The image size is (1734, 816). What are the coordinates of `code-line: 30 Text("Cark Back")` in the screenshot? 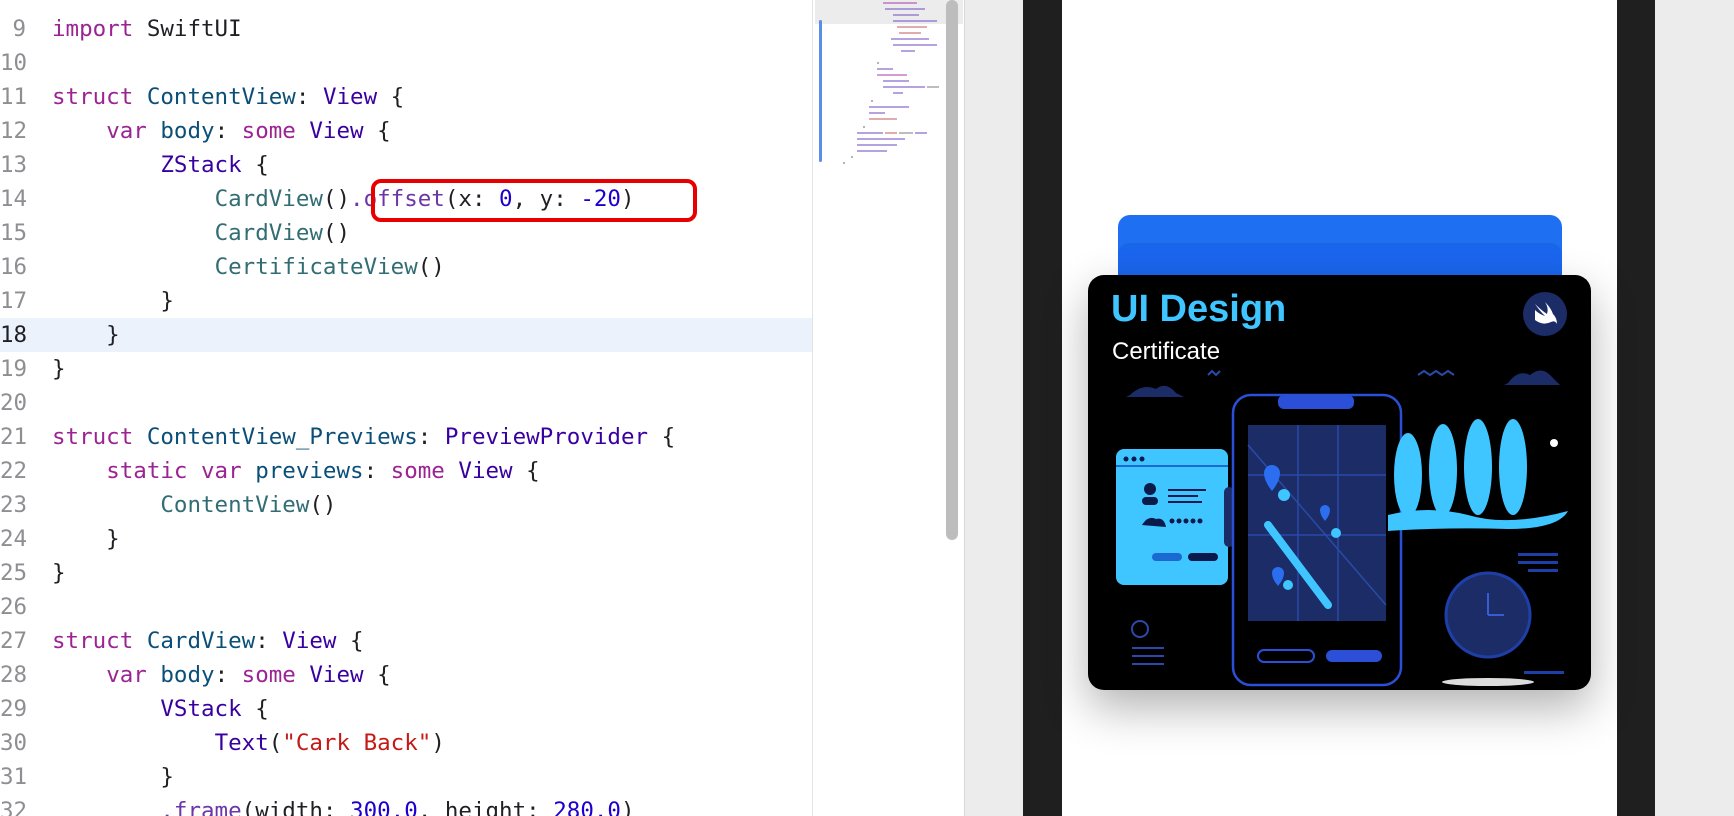 It's located at (406, 743).